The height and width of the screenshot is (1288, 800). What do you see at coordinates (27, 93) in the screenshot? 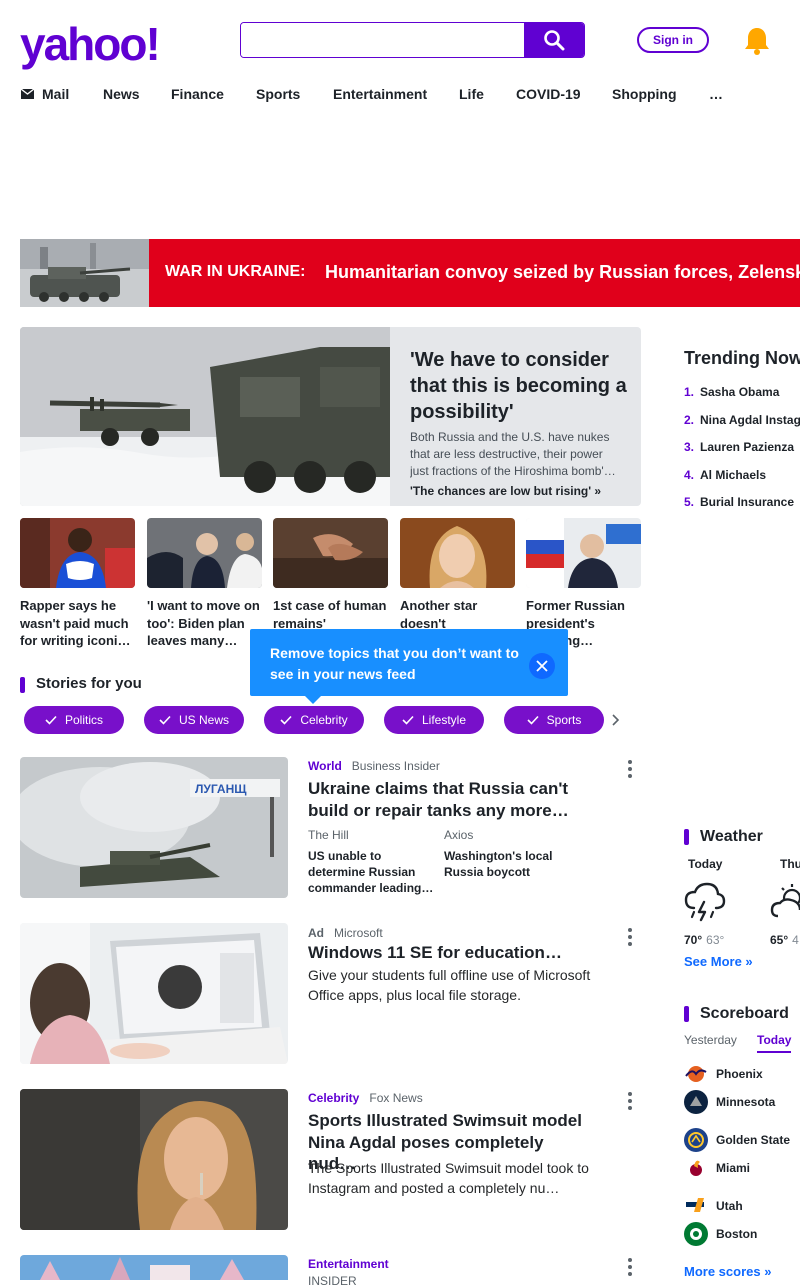
I see `mail-icon` at bounding box center [27, 93].